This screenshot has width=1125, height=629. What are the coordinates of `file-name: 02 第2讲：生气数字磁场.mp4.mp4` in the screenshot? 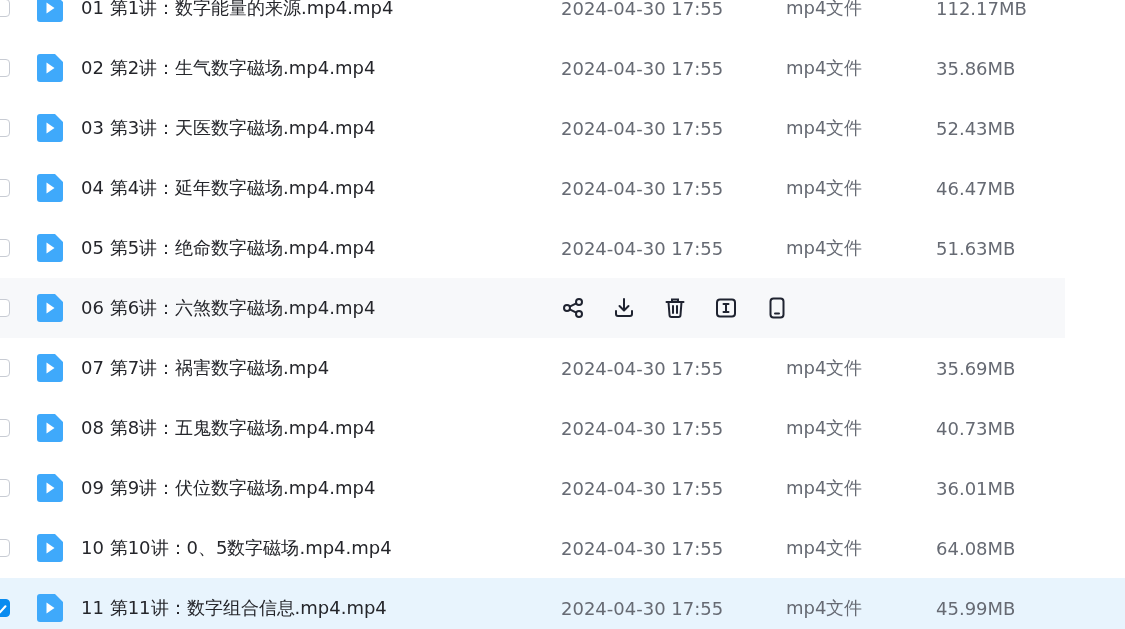 It's located at (321, 68).